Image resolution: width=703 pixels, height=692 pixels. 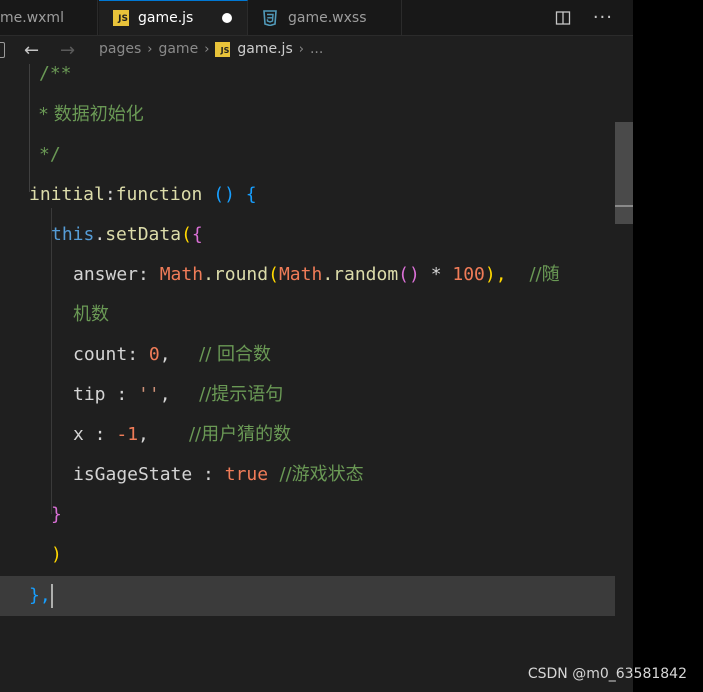 I want to click on more-actions-icon: ···, so click(x=603, y=17).